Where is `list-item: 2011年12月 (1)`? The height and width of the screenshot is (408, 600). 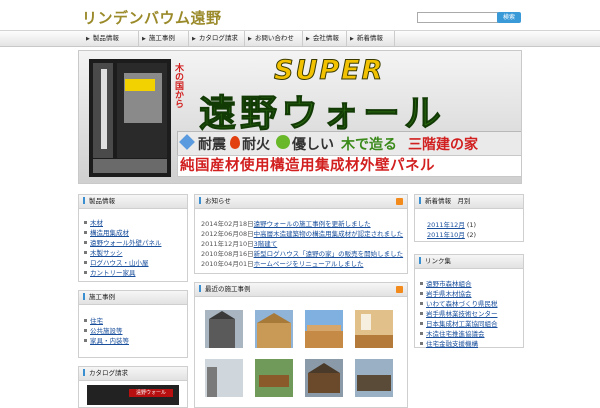 list-item: 2011年12月 (1) is located at coordinates (451, 224).